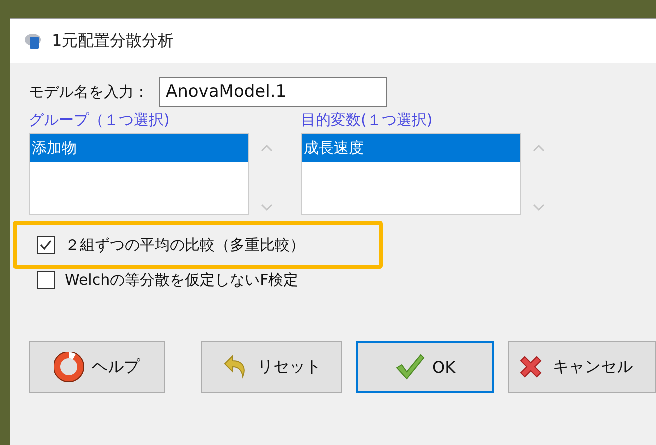  I want to click on cancel-button: キャンセル, so click(582, 367).